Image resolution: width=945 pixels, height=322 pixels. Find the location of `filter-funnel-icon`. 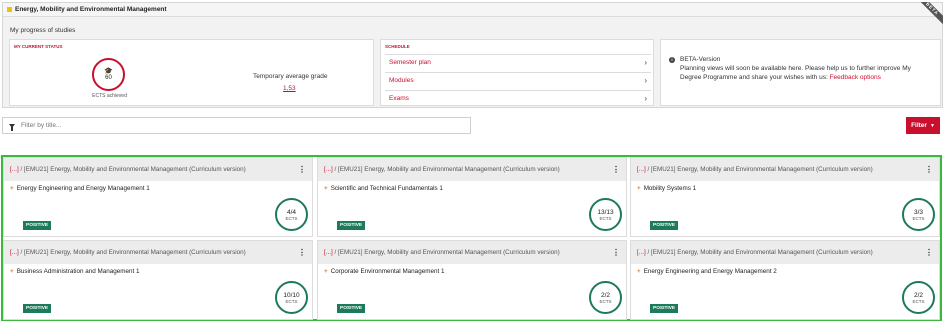

filter-funnel-icon is located at coordinates (12, 127).